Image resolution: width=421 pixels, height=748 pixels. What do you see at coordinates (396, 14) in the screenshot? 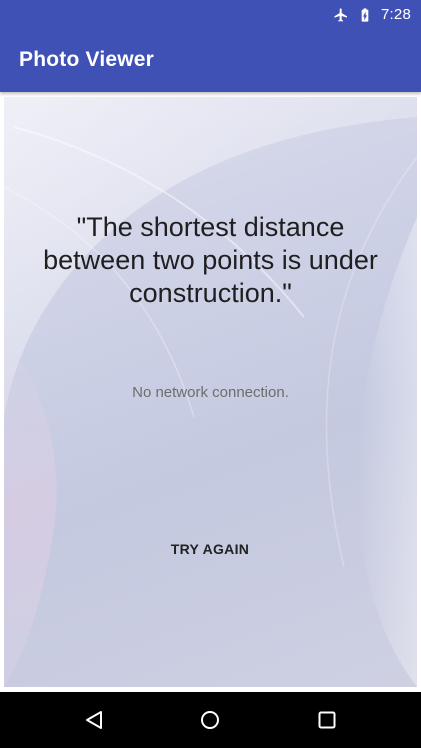
I see `status-time: 7:28` at bounding box center [396, 14].